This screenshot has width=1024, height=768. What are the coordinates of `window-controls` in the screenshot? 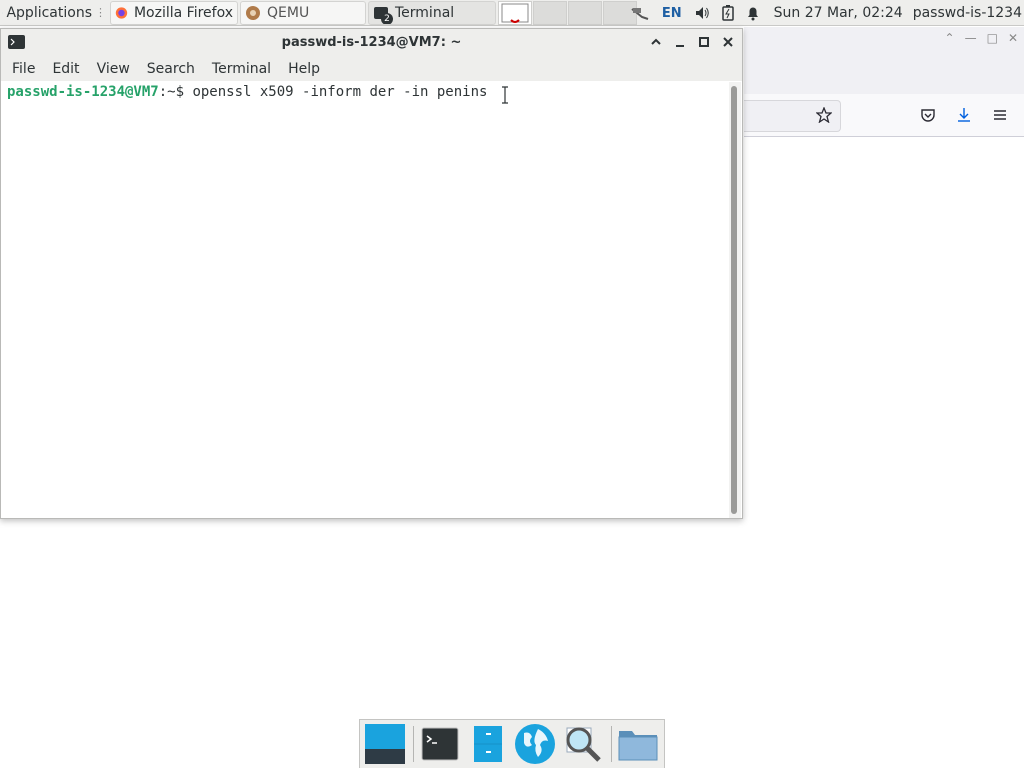 It's located at (692, 42).